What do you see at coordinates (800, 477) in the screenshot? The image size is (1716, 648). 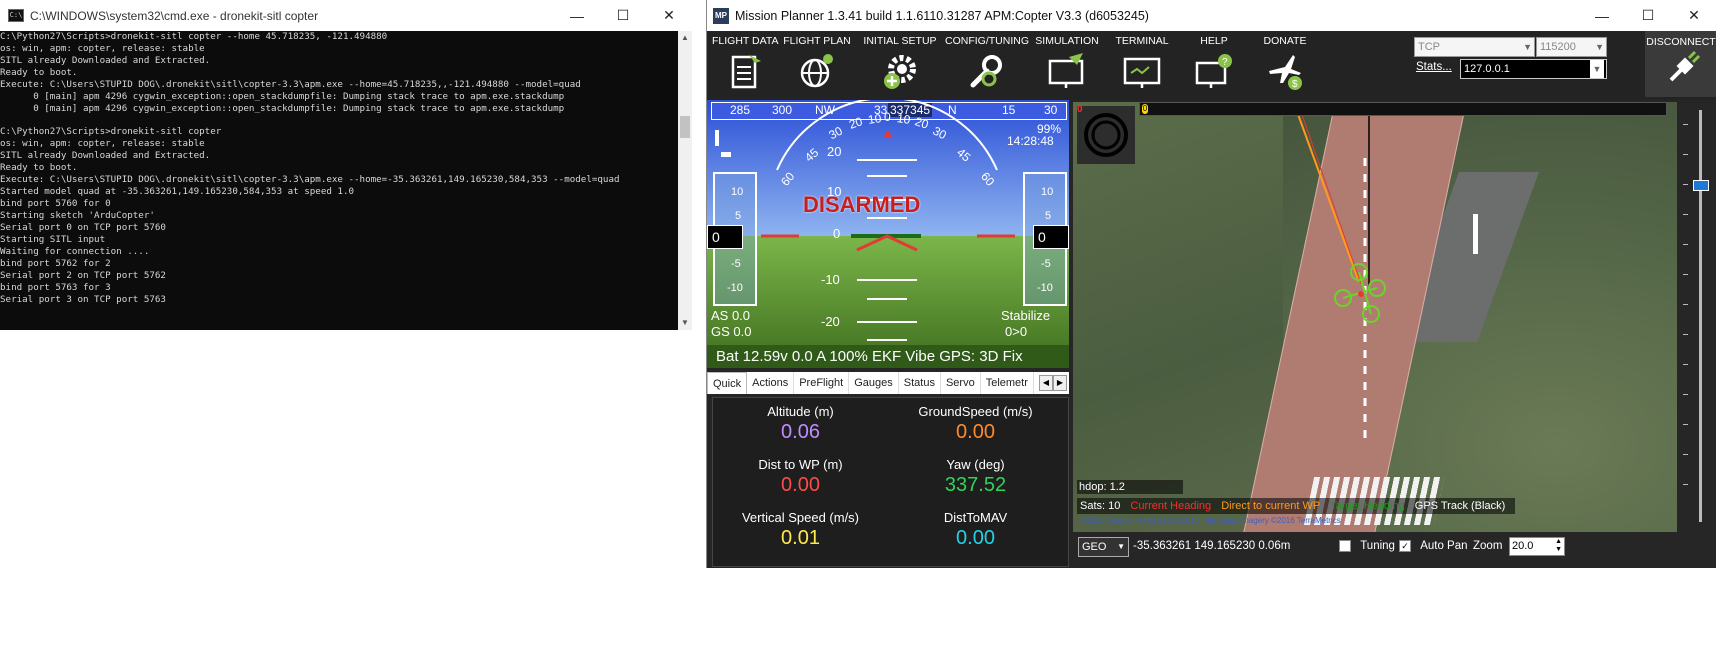 I see `quick-dist-to-wp: Dist to WP (m) 0.00` at bounding box center [800, 477].